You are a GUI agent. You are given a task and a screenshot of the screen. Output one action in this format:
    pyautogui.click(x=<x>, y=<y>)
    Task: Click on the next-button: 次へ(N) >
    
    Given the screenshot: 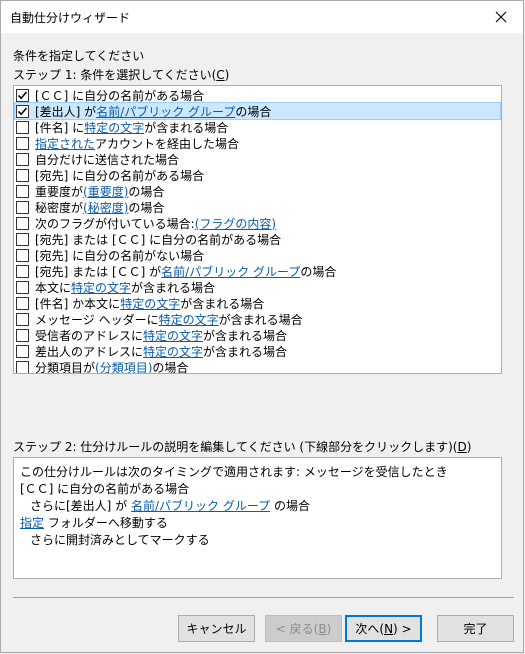 What is the action you would take?
    pyautogui.click(x=383, y=628)
    